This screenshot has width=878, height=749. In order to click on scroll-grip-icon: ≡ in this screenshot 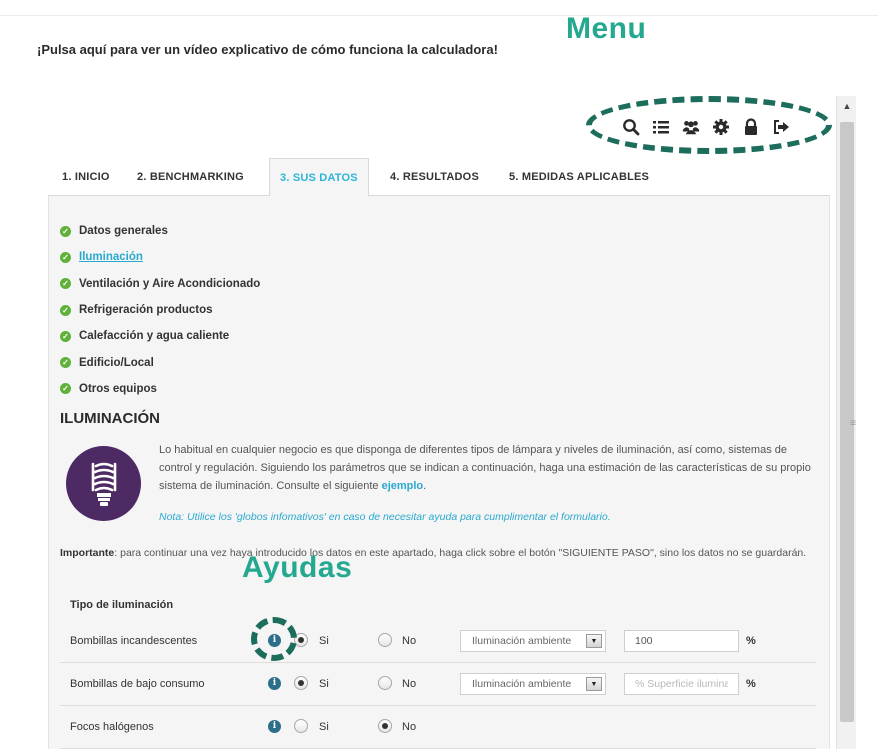, I will do `click(853, 423)`.